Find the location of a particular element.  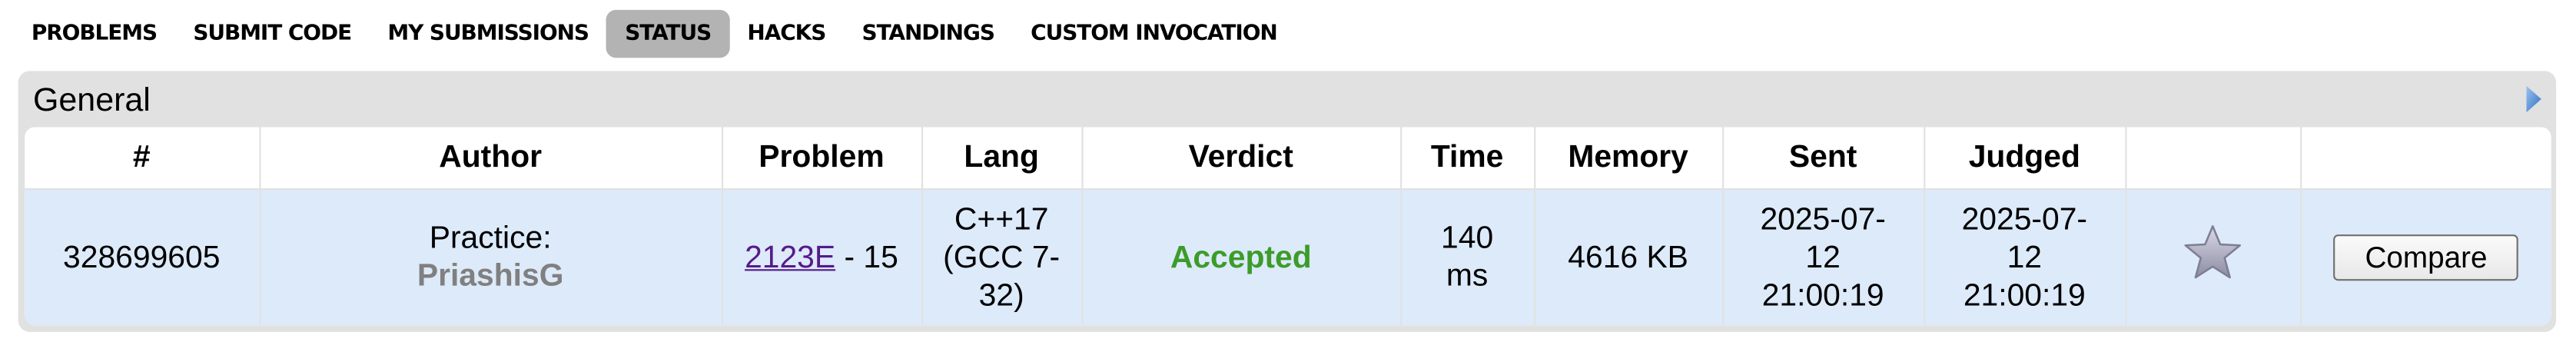

problem-cell: 2123E - 15 is located at coordinates (822, 257).